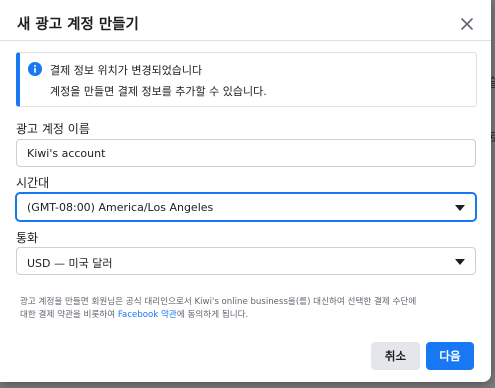  What do you see at coordinates (70, 263) in the screenshot?
I see `currency-value: USD — 미국 달러` at bounding box center [70, 263].